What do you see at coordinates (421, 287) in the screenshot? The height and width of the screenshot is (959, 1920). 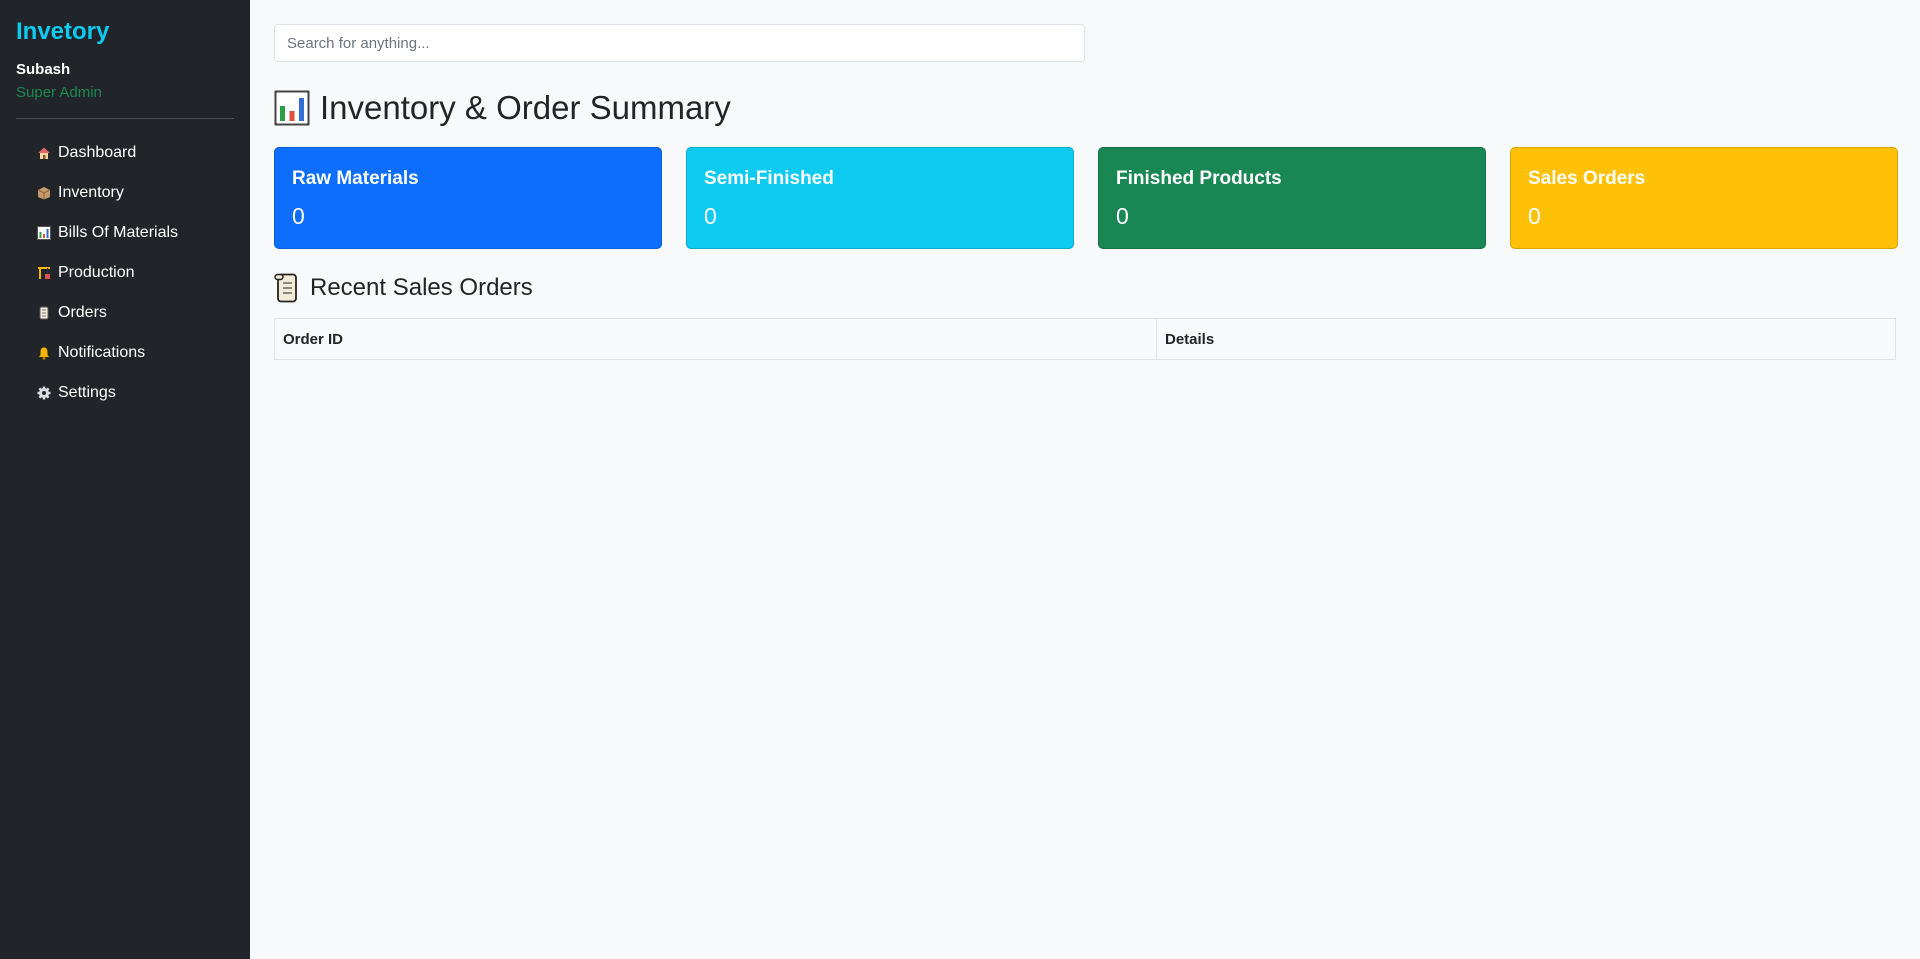 I see `section-title-text: Recent Sales Orders` at bounding box center [421, 287].